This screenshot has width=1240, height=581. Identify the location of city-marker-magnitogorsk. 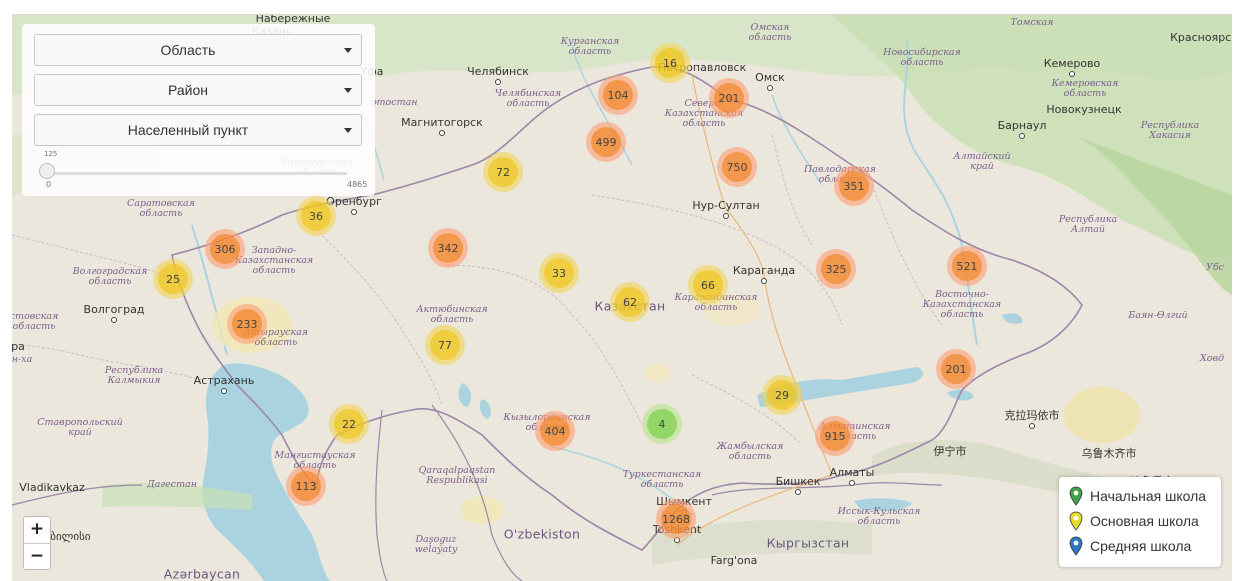
(442, 133).